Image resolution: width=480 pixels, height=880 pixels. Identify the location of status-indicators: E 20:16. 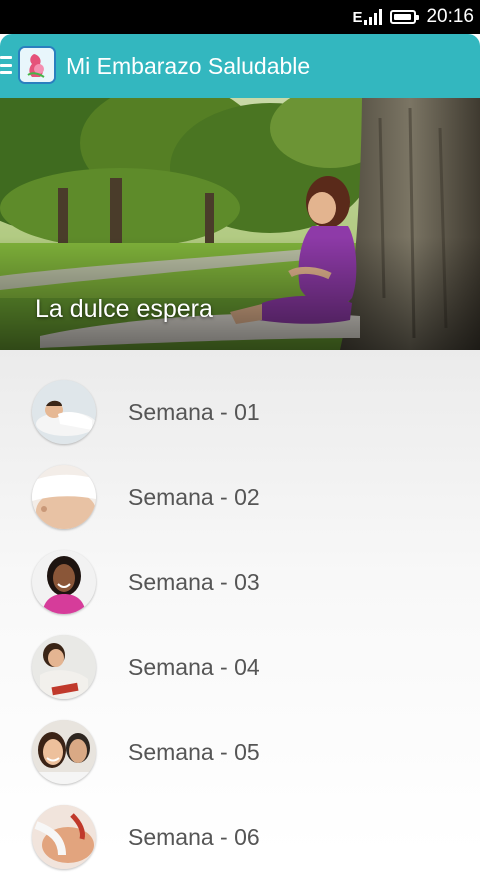
(413, 17).